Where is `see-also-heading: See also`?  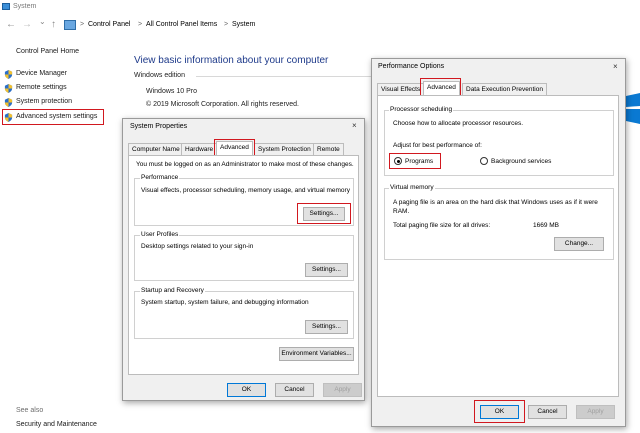
see-also-heading: See also is located at coordinates (30, 410).